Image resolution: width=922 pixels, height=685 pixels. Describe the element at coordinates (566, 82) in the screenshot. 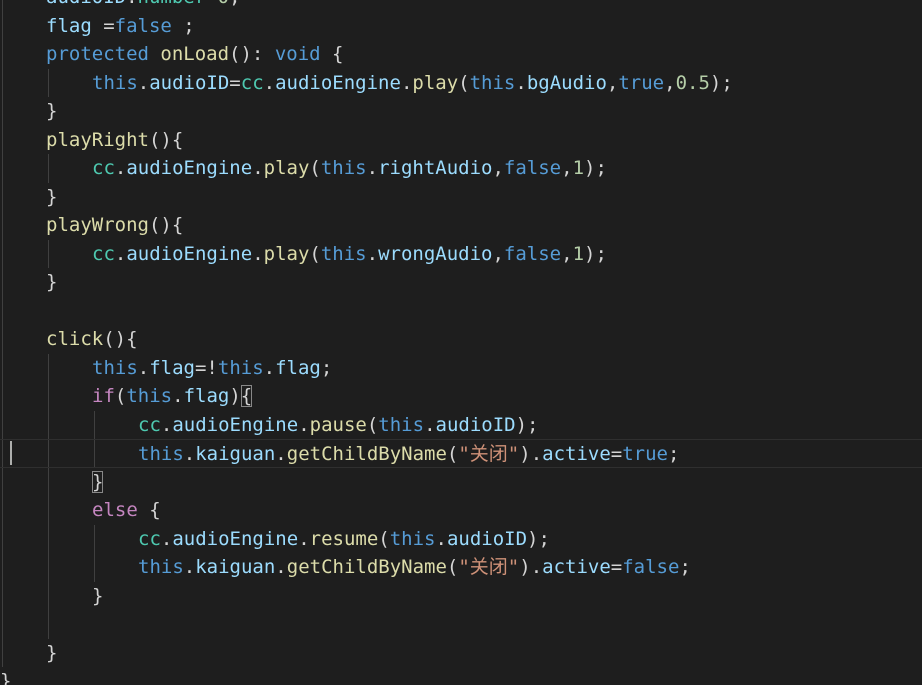

I see `code-token: bgAudio` at that location.